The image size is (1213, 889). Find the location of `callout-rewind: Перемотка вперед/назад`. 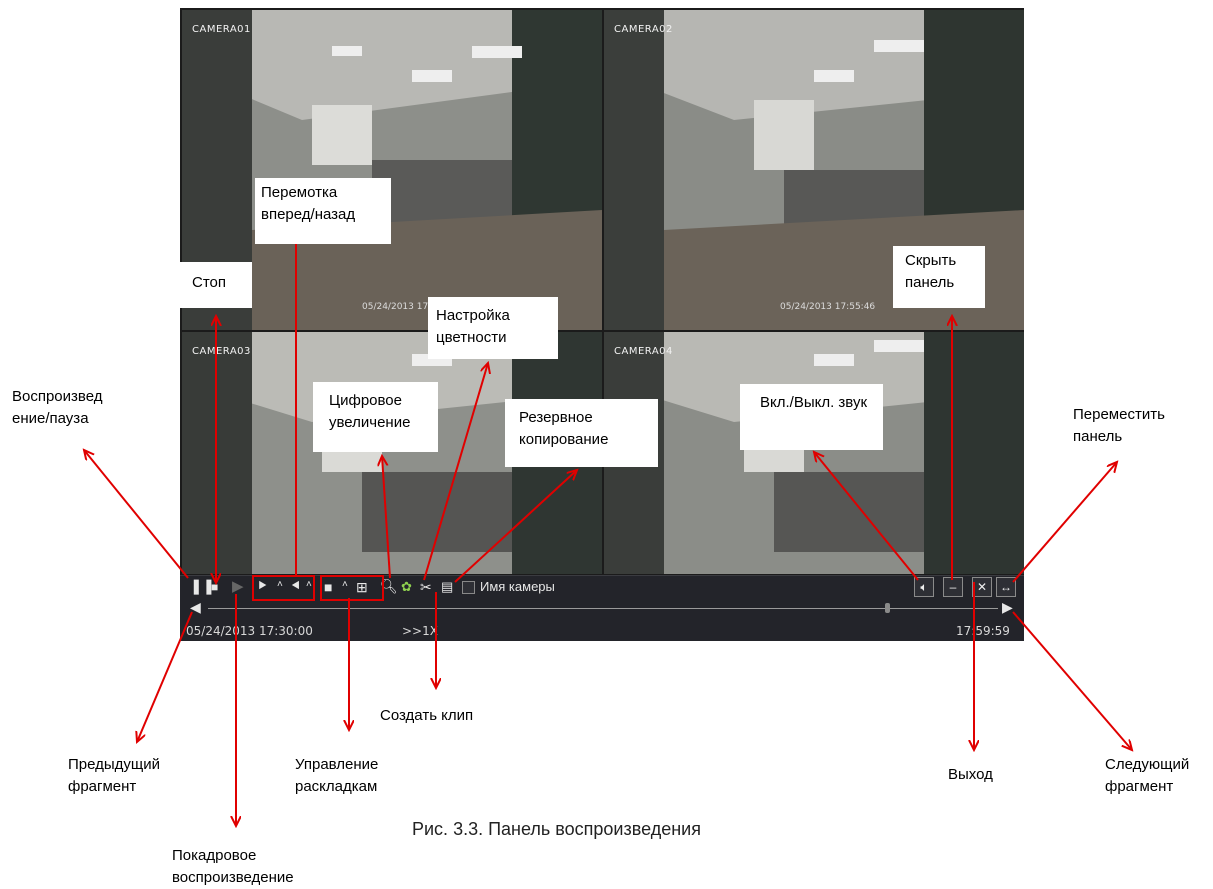

callout-rewind: Перемотка вперед/назад is located at coordinates (323, 211).